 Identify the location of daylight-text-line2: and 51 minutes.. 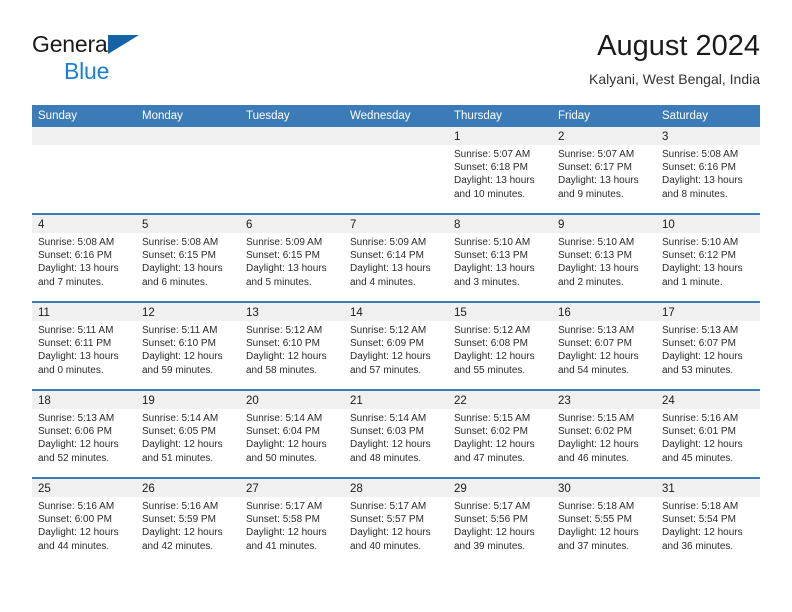
(178, 458).